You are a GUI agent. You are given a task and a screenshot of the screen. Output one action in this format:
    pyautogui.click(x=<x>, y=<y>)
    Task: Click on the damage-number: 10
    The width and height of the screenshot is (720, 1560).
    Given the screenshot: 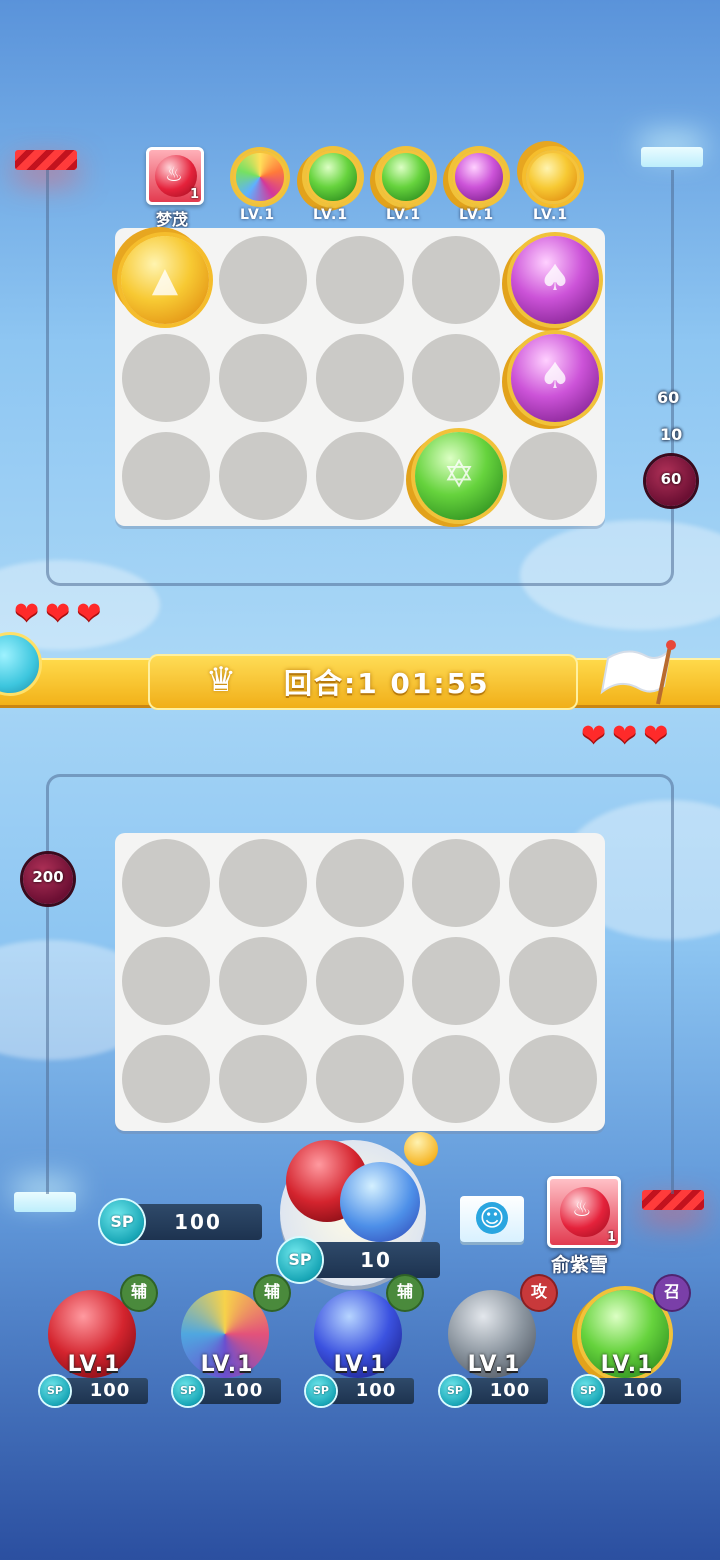 What is the action you would take?
    pyautogui.click(x=671, y=434)
    